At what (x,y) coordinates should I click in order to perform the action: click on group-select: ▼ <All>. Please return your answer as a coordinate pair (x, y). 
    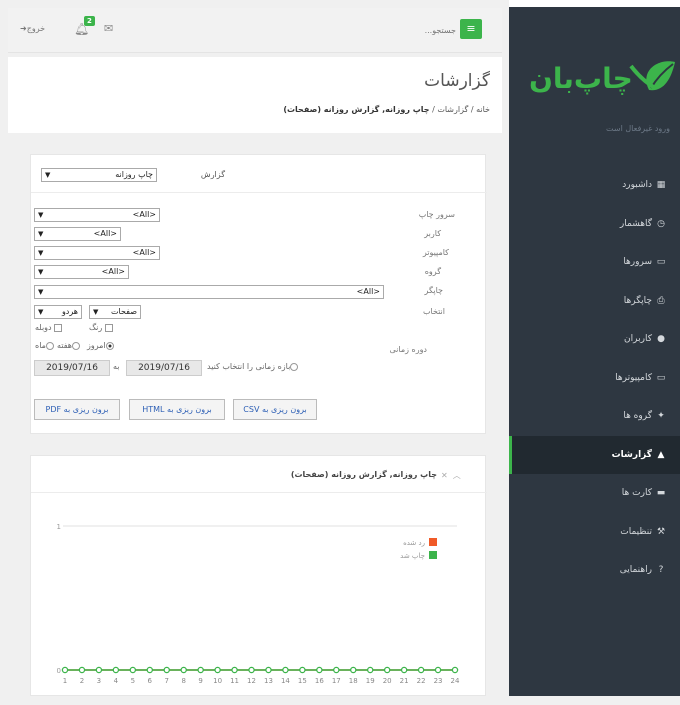
    Looking at the image, I should click on (81, 272).